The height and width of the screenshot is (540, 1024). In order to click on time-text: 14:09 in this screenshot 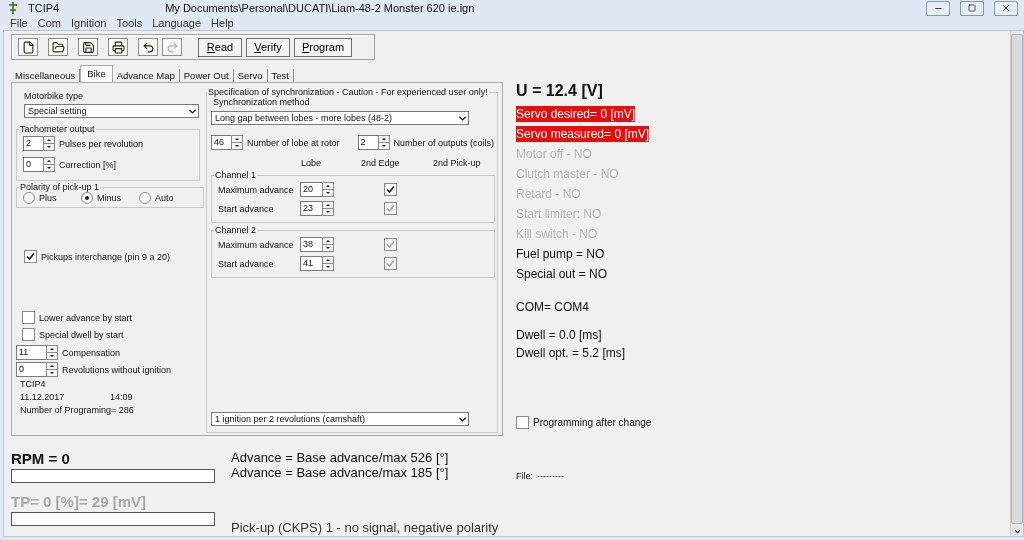, I will do `click(121, 397)`.